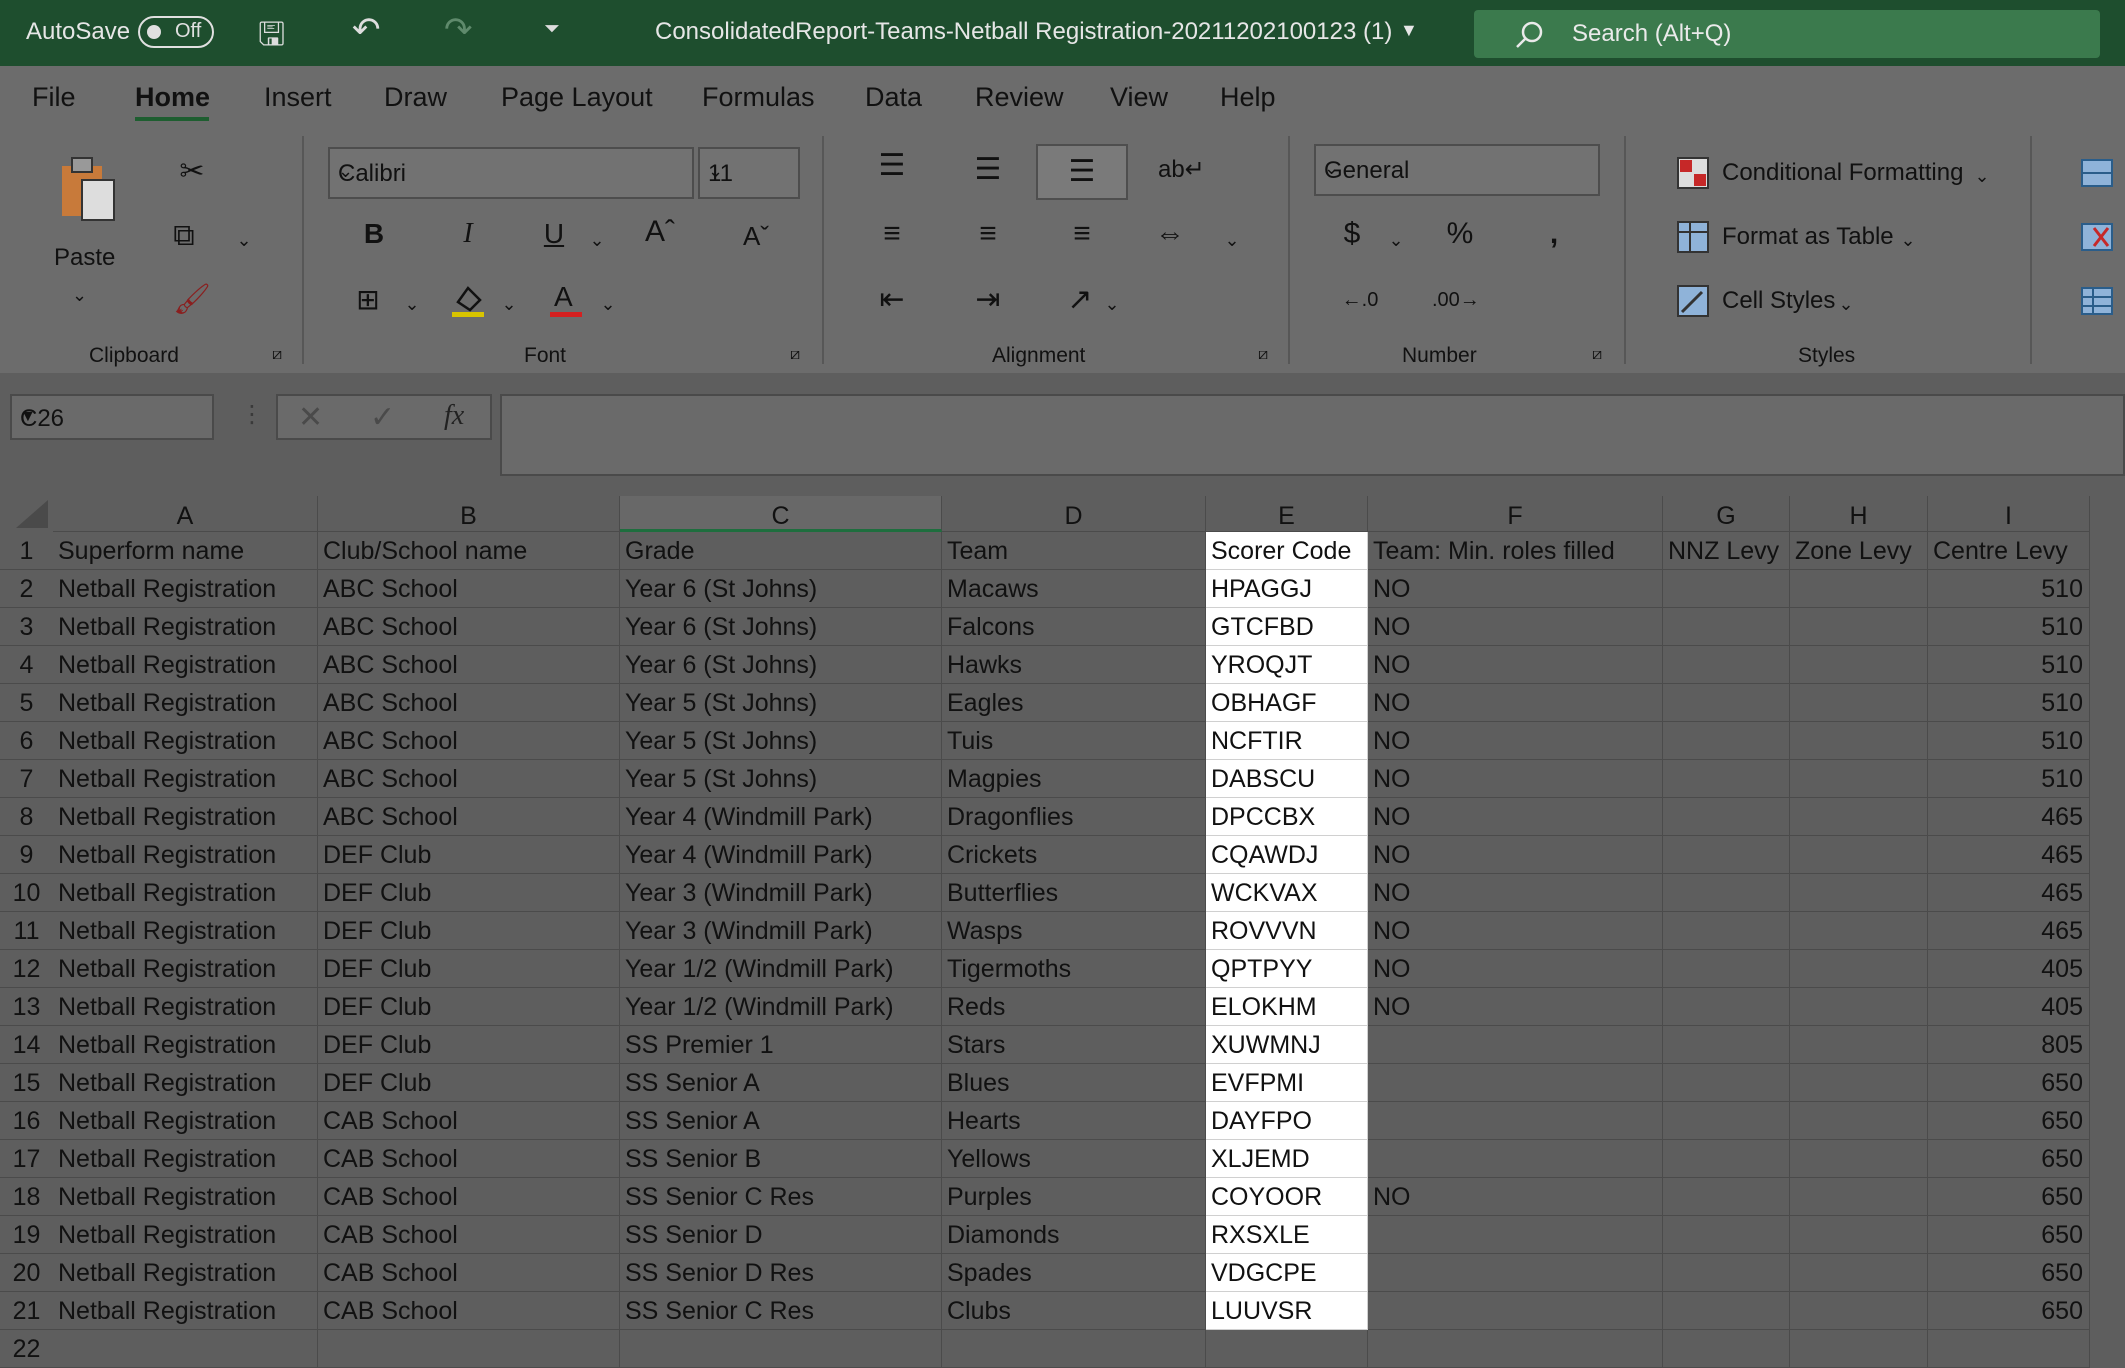 The width and height of the screenshot is (2125, 1368). What do you see at coordinates (382, 417) in the screenshot?
I see `enter-icon: ✓` at bounding box center [382, 417].